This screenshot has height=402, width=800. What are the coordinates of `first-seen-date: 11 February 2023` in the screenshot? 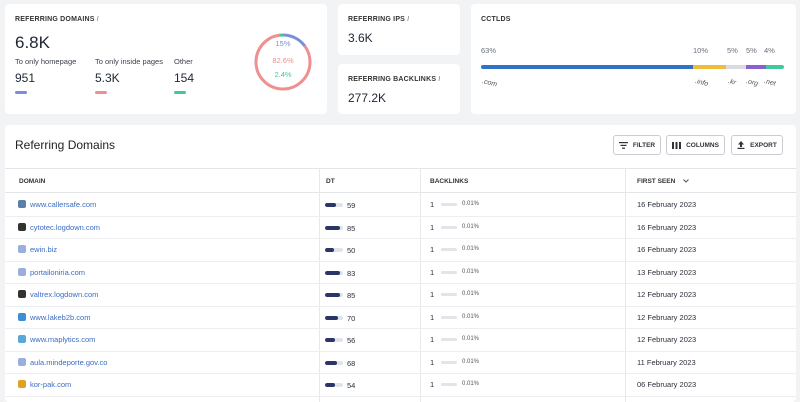 It's located at (666, 362).